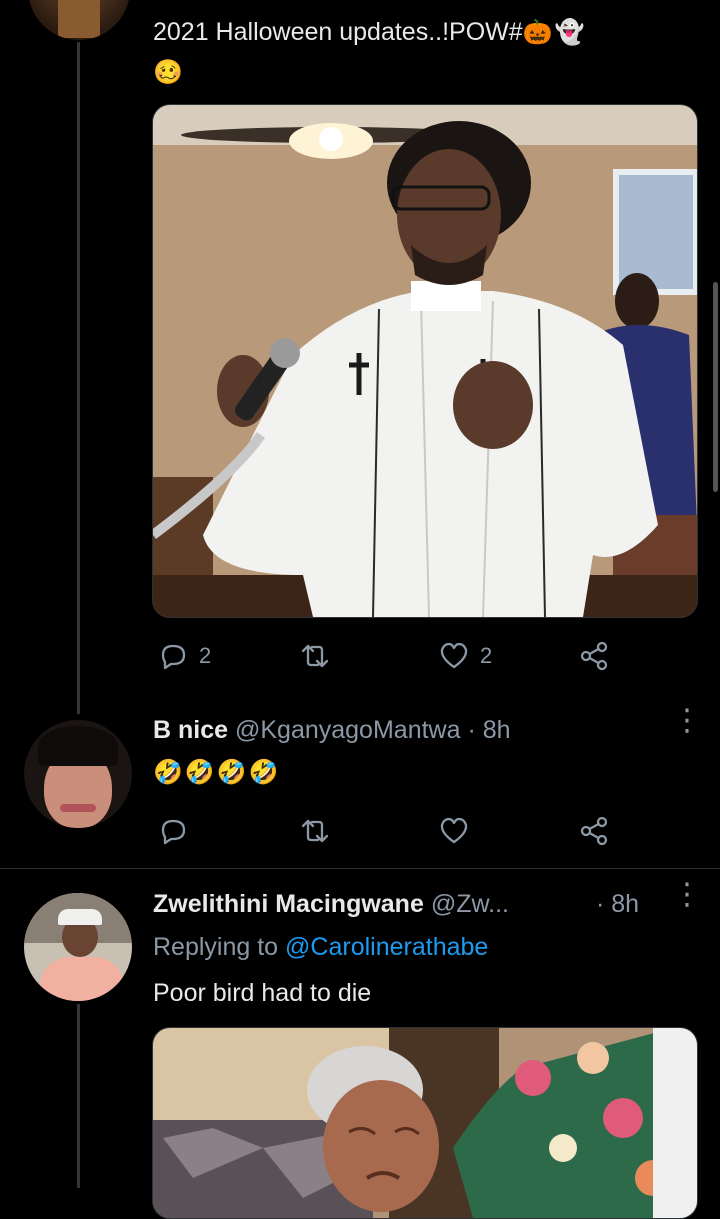  I want to click on replying-handle-link: @Carolinerathabe, so click(386, 947).